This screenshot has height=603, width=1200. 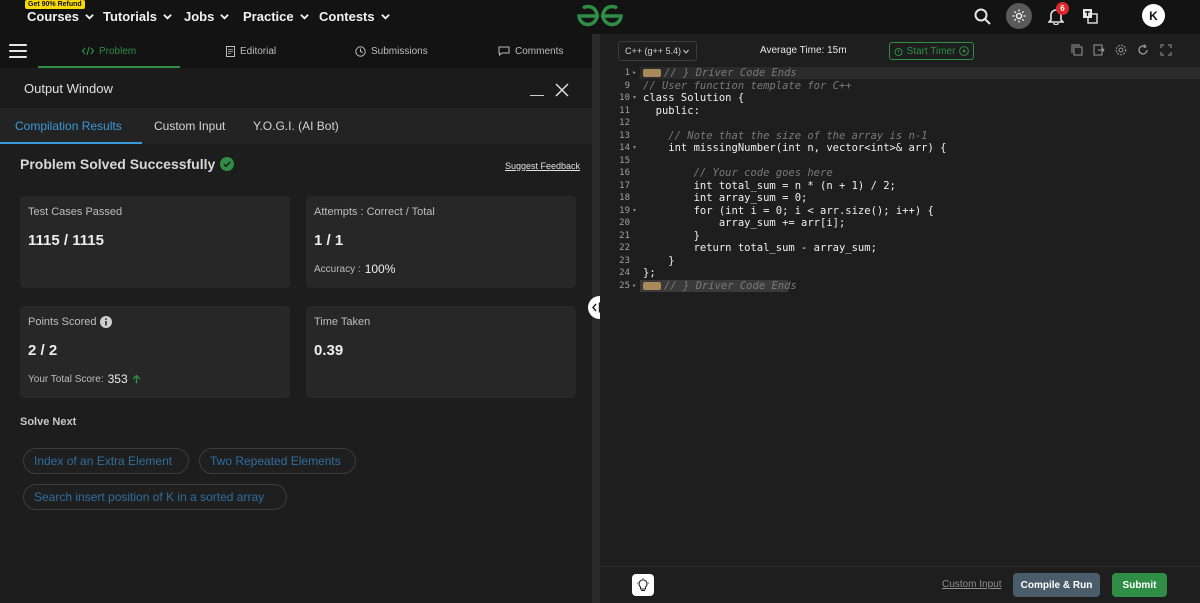 I want to click on code-icon, so click(x=88, y=51).